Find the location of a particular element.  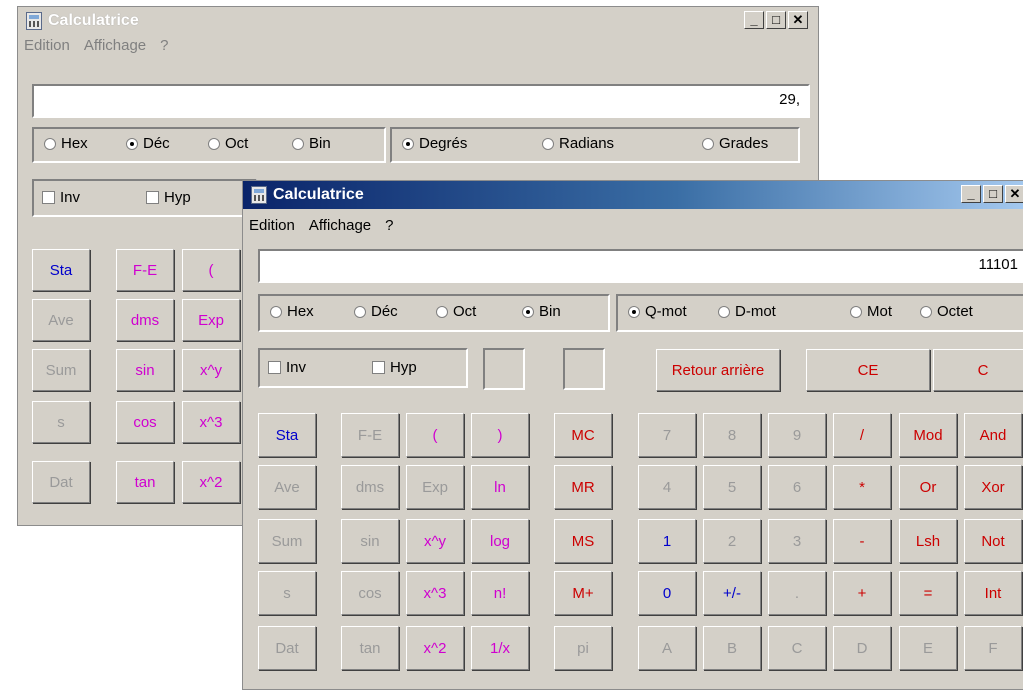

reciprocal-button: 1/x is located at coordinates (500, 648).